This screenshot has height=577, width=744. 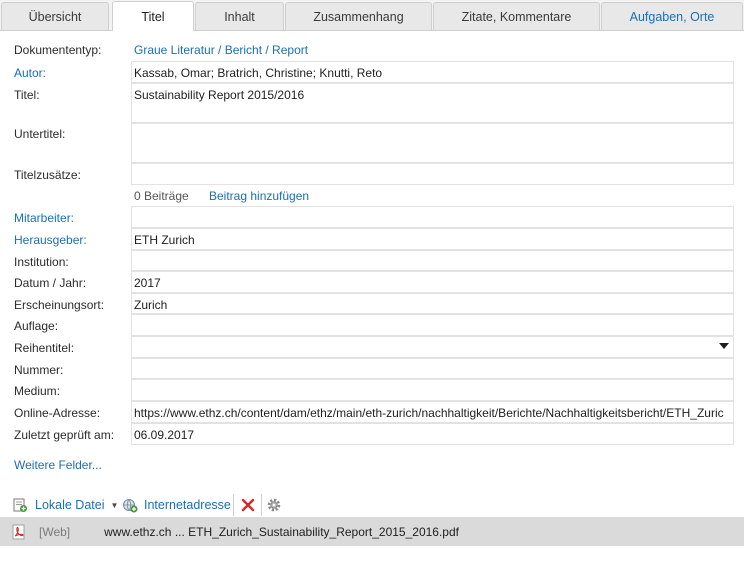 What do you see at coordinates (432, 303) in the screenshot?
I see `erscheinungsort-field: Zurich` at bounding box center [432, 303].